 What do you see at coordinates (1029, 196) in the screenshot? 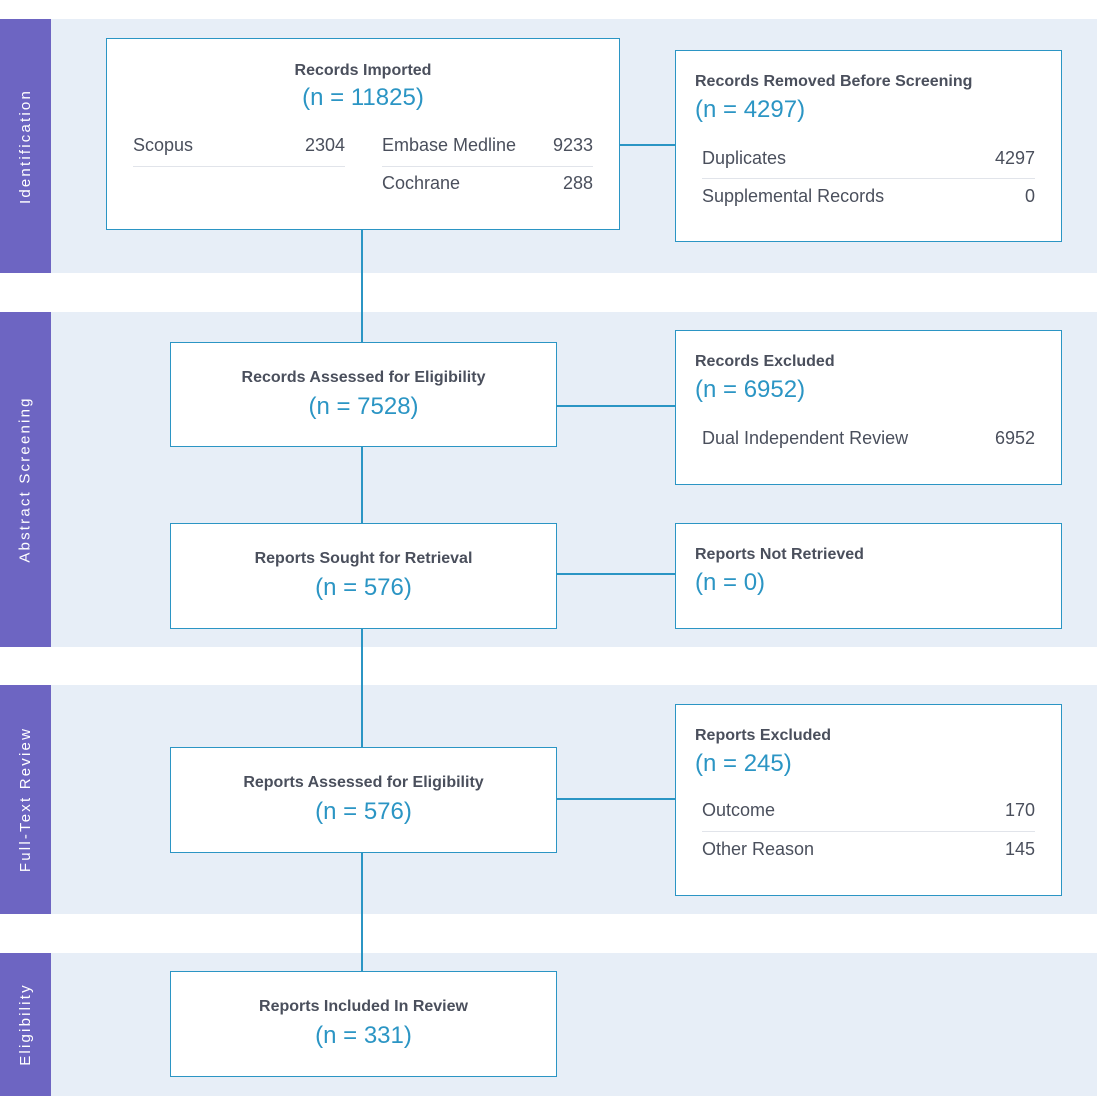
I see `row-value: 0` at bounding box center [1029, 196].